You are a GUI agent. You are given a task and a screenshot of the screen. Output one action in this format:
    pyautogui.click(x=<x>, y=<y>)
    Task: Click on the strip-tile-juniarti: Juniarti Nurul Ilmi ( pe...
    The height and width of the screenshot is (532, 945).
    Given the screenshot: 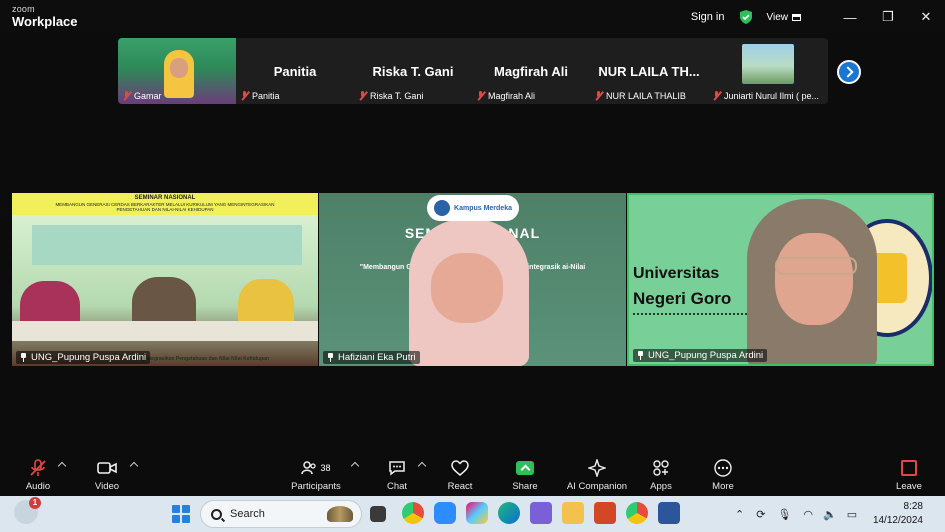 What is the action you would take?
    pyautogui.click(x=767, y=71)
    